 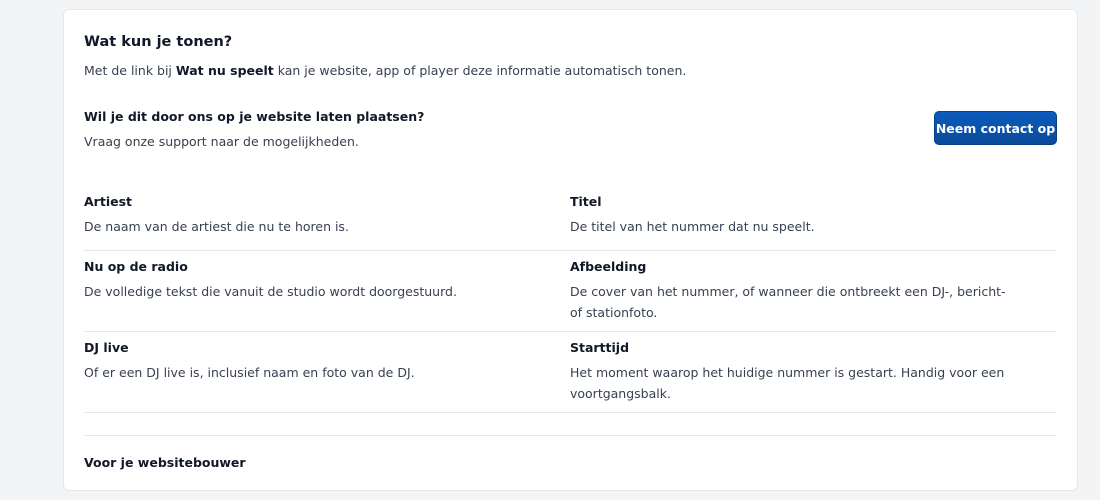 I want to click on field-label: DJ live, so click(x=106, y=347).